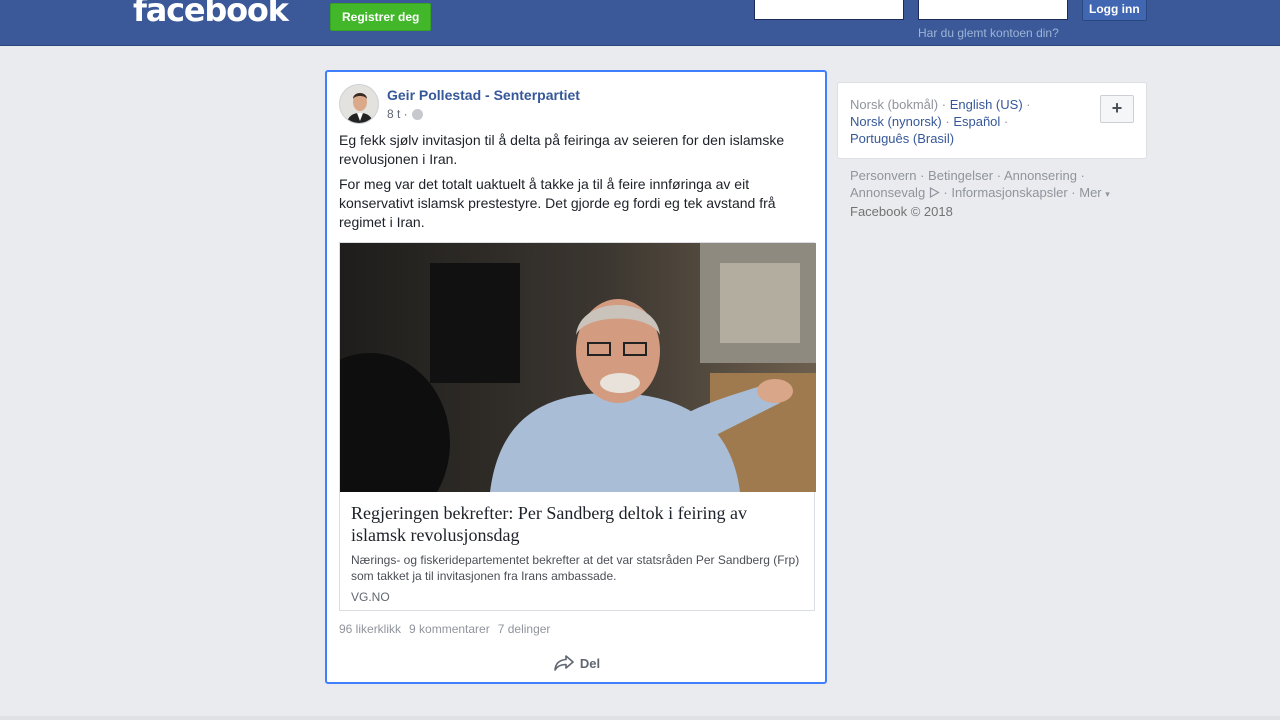 The height and width of the screenshot is (720, 1280). I want to click on comments-count: 9 kommentarer, so click(449, 629).